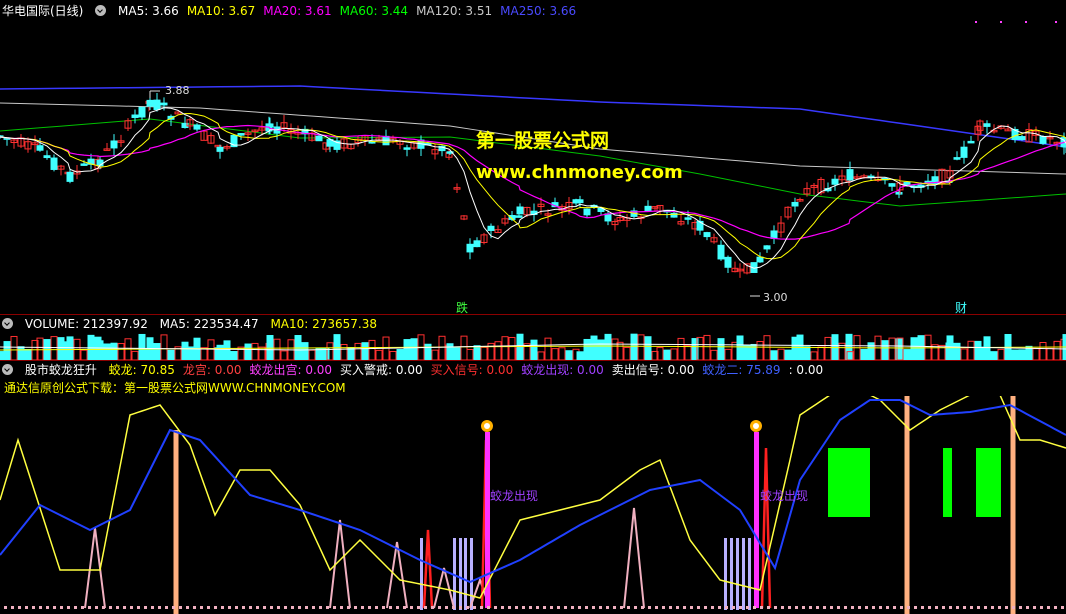 The height and width of the screenshot is (614, 1066). What do you see at coordinates (579, 172) in the screenshot?
I see `watermark-url: www.chnmoney.com` at bounding box center [579, 172].